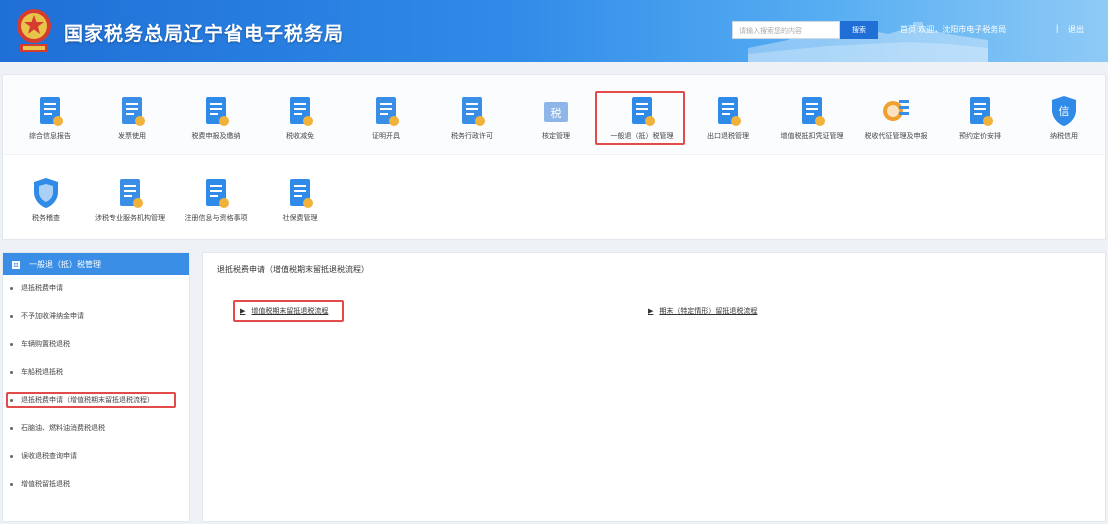 This screenshot has height=524, width=1108. I want to click on sidebar-item-label: 退抵税费申请, so click(42, 288).